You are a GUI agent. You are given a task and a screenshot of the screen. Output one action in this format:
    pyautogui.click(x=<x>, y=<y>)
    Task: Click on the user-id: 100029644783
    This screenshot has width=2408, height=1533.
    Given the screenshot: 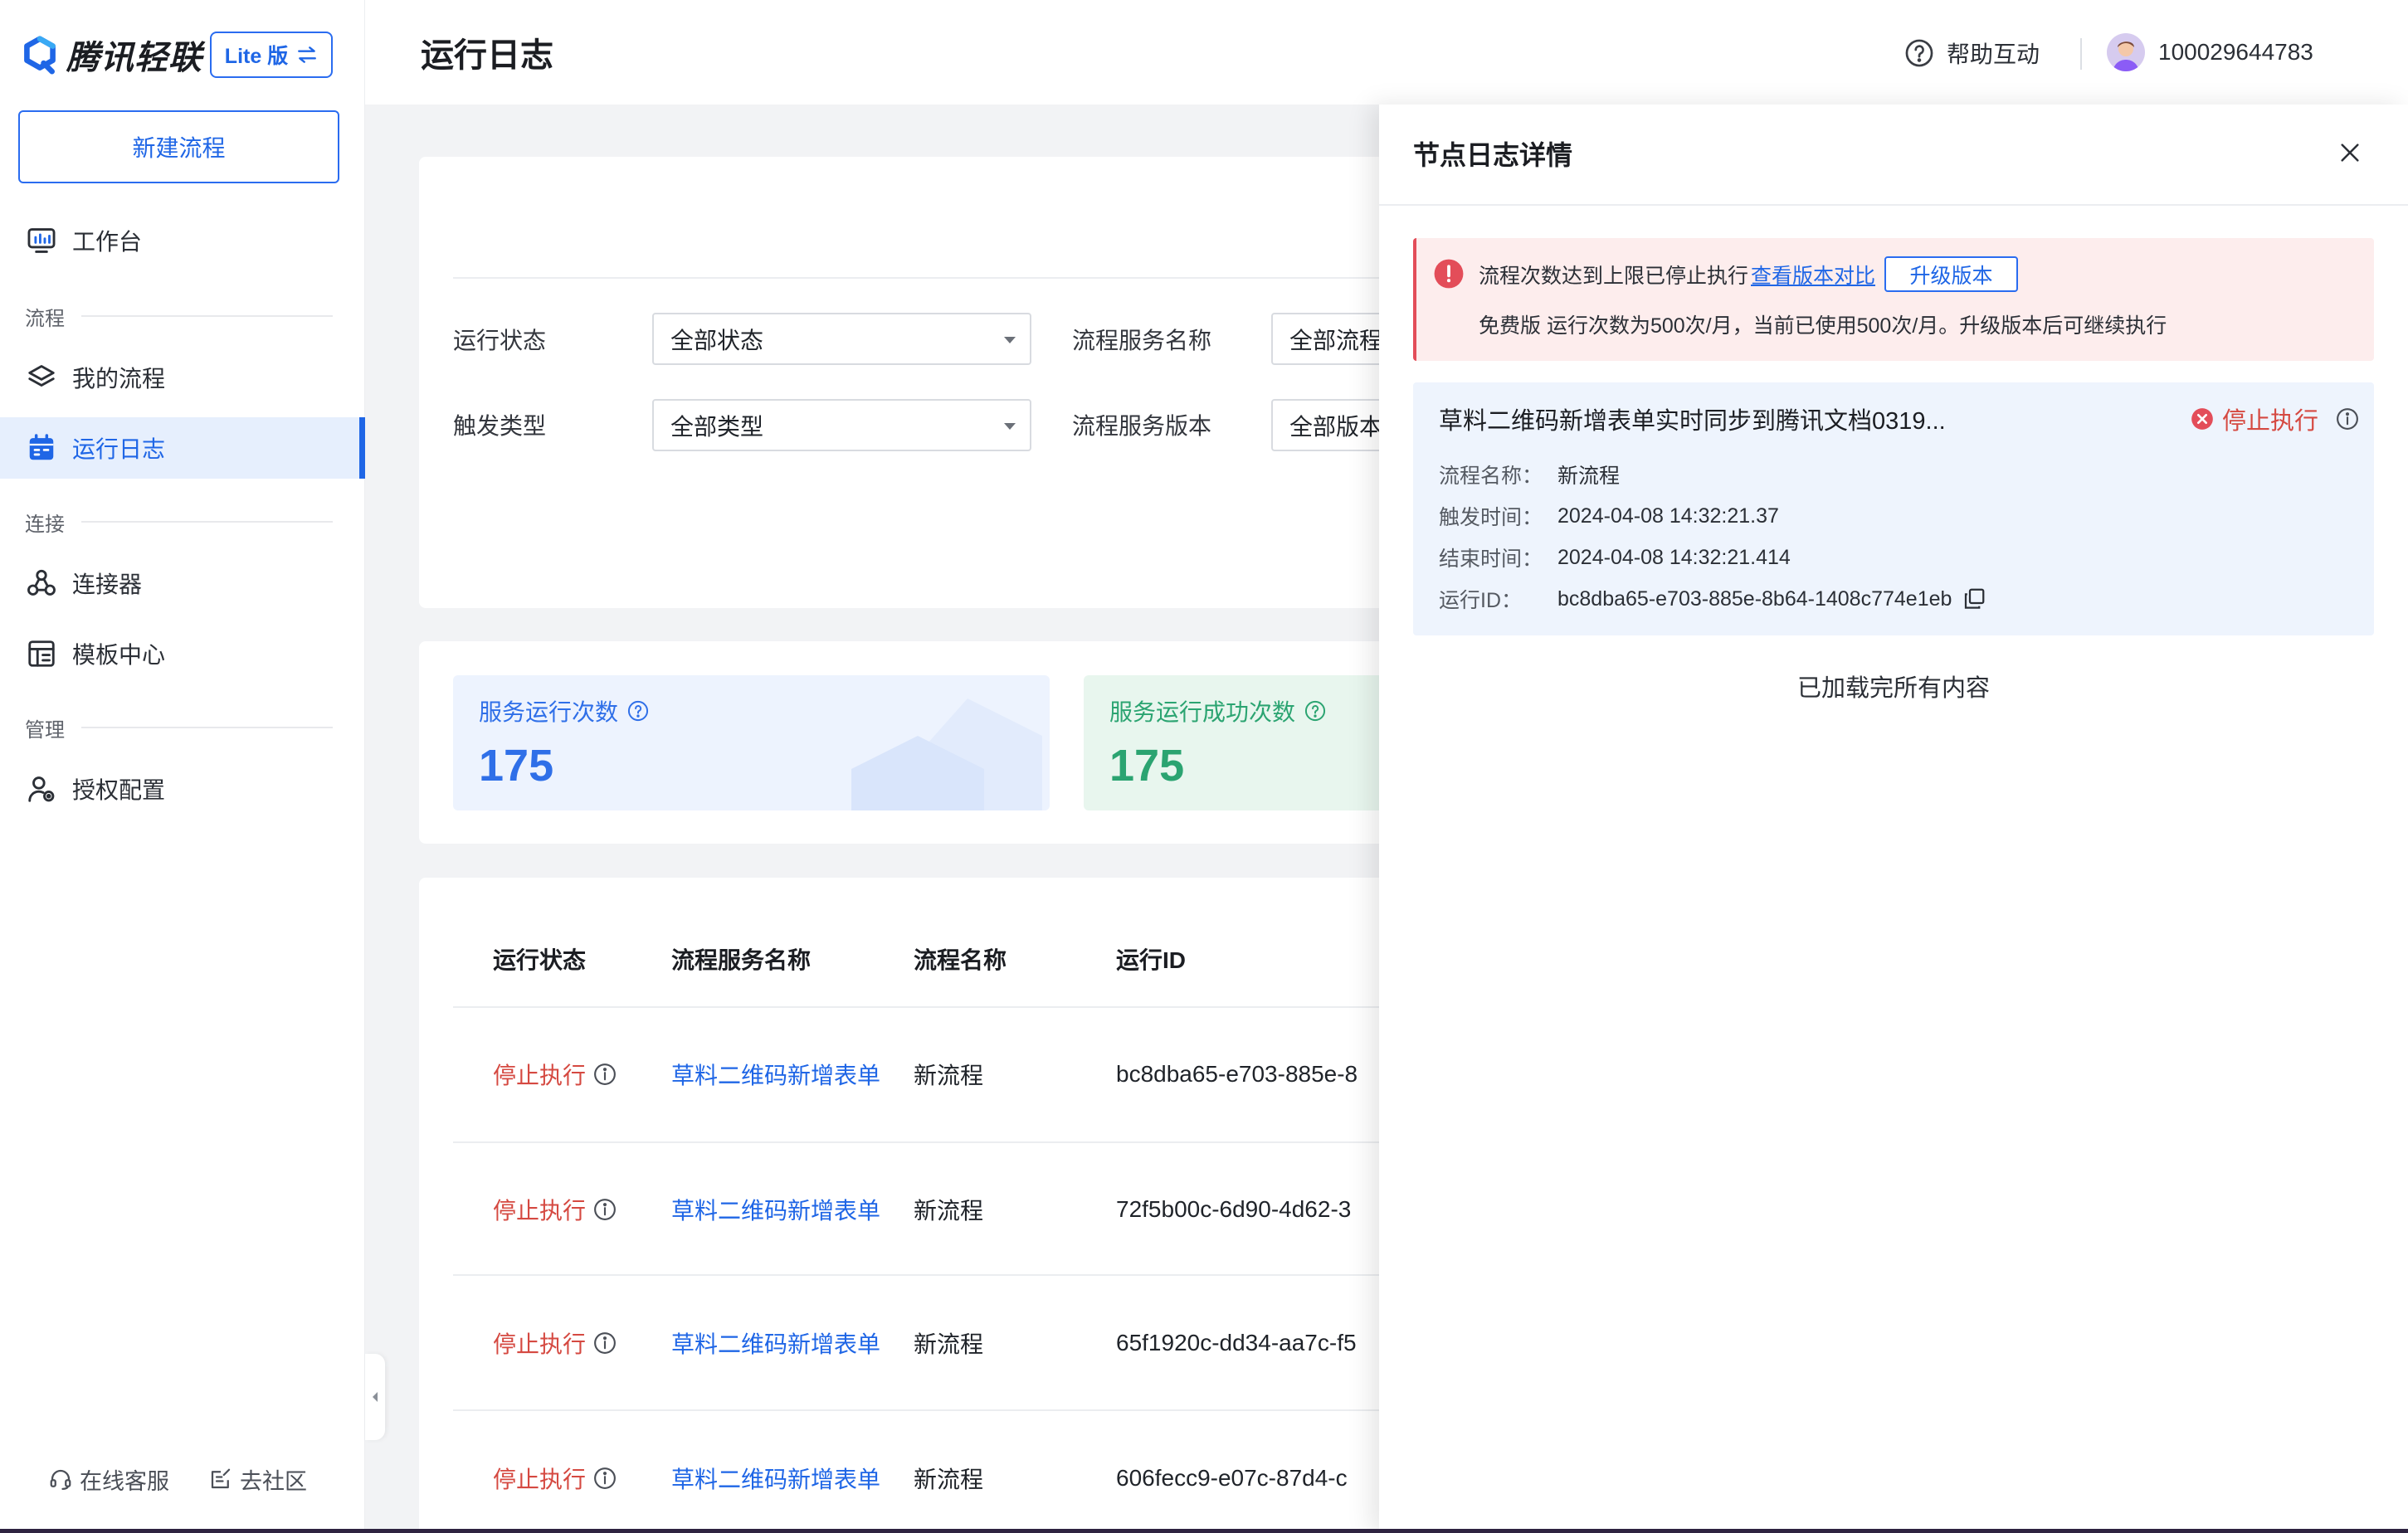 What is the action you would take?
    pyautogui.click(x=2235, y=52)
    